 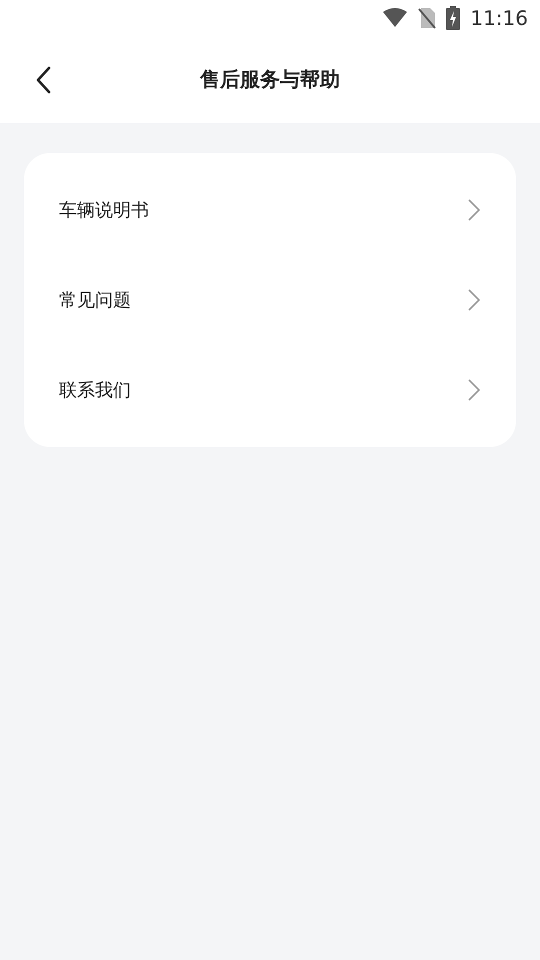 I want to click on back-icon, so click(x=43, y=80).